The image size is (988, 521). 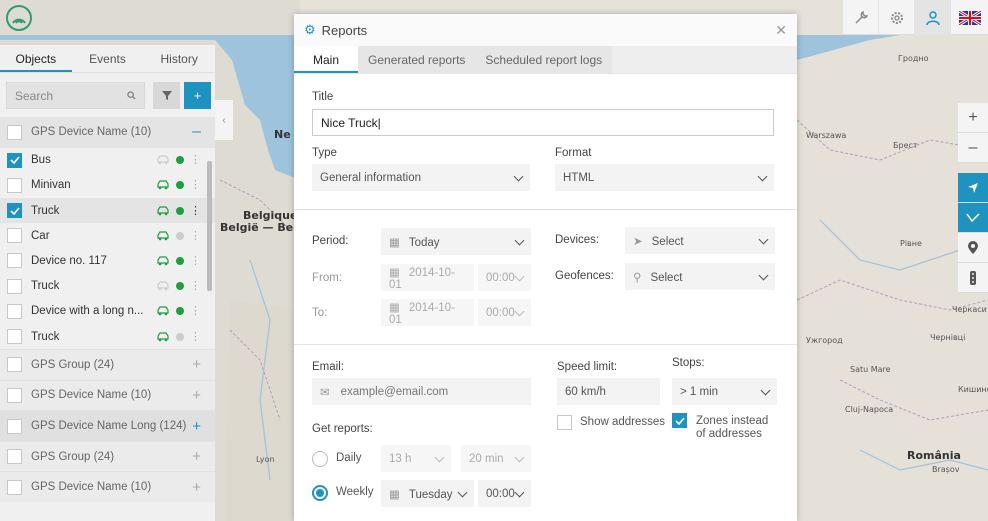 What do you see at coordinates (107, 260) in the screenshot?
I see `list-item: Device no. 117 ⋮` at bounding box center [107, 260].